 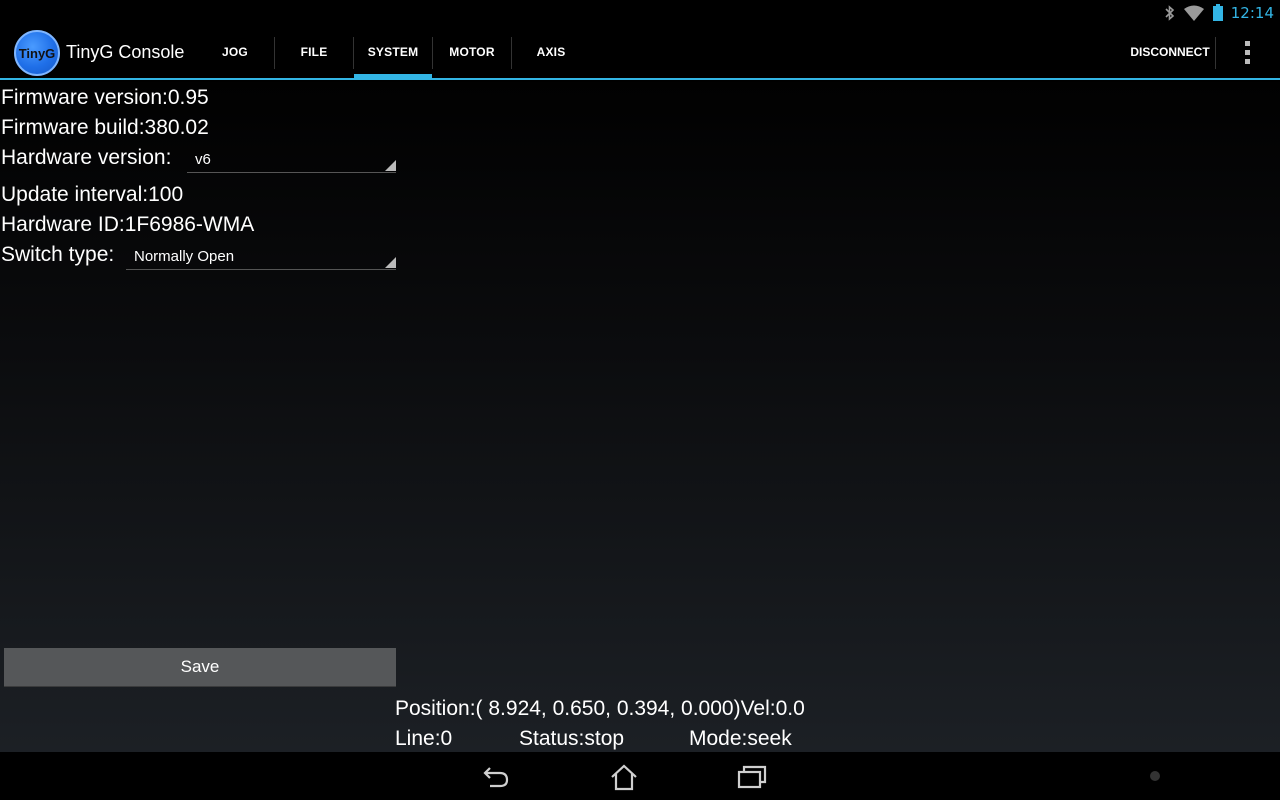 What do you see at coordinates (200, 667) in the screenshot?
I see `save-button: Save` at bounding box center [200, 667].